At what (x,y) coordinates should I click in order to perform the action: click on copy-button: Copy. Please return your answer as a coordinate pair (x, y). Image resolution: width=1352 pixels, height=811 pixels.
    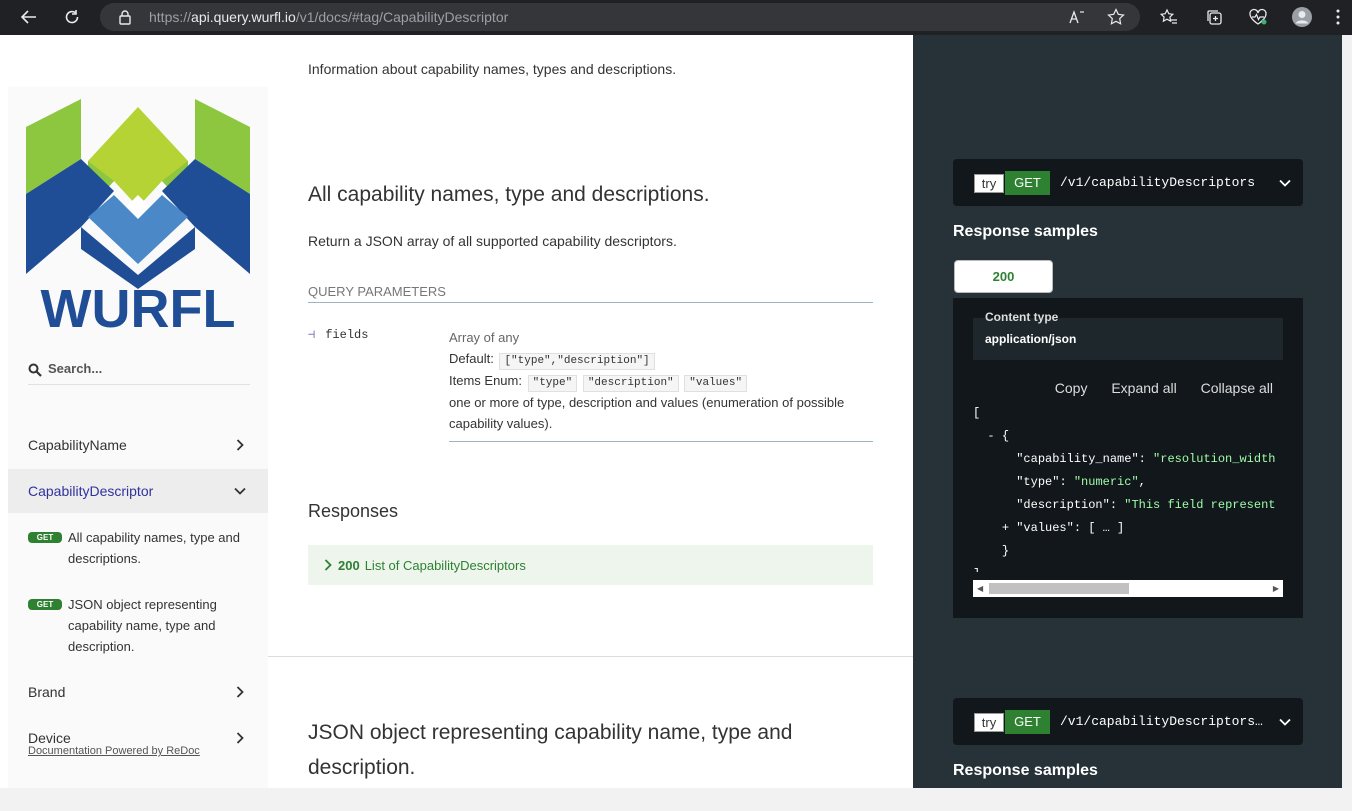
    Looking at the image, I should click on (1071, 388).